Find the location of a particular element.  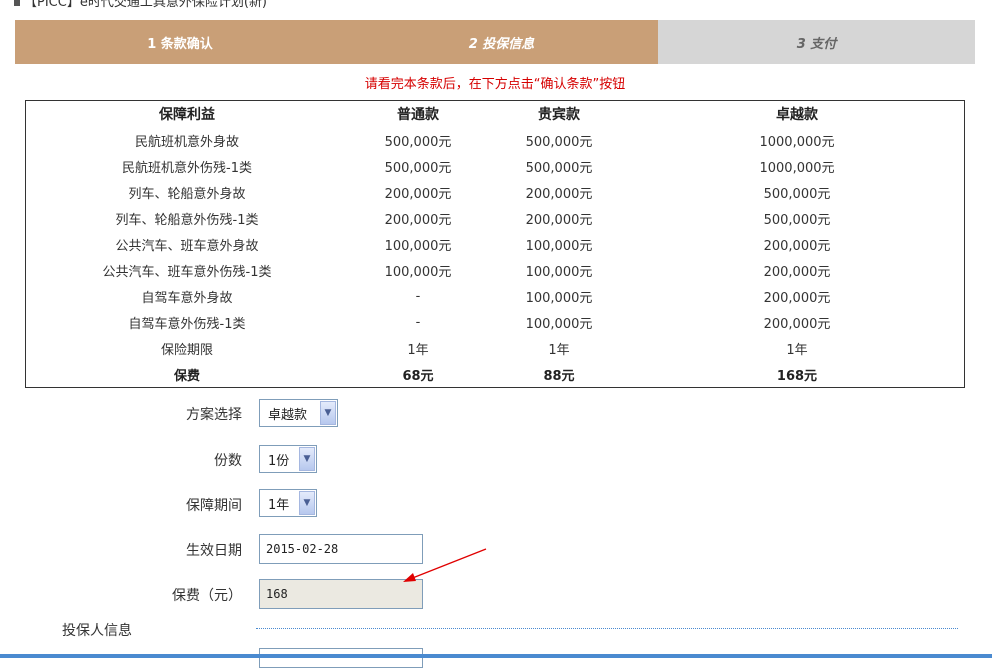

period-label: 保障期间 is located at coordinates (214, 506).